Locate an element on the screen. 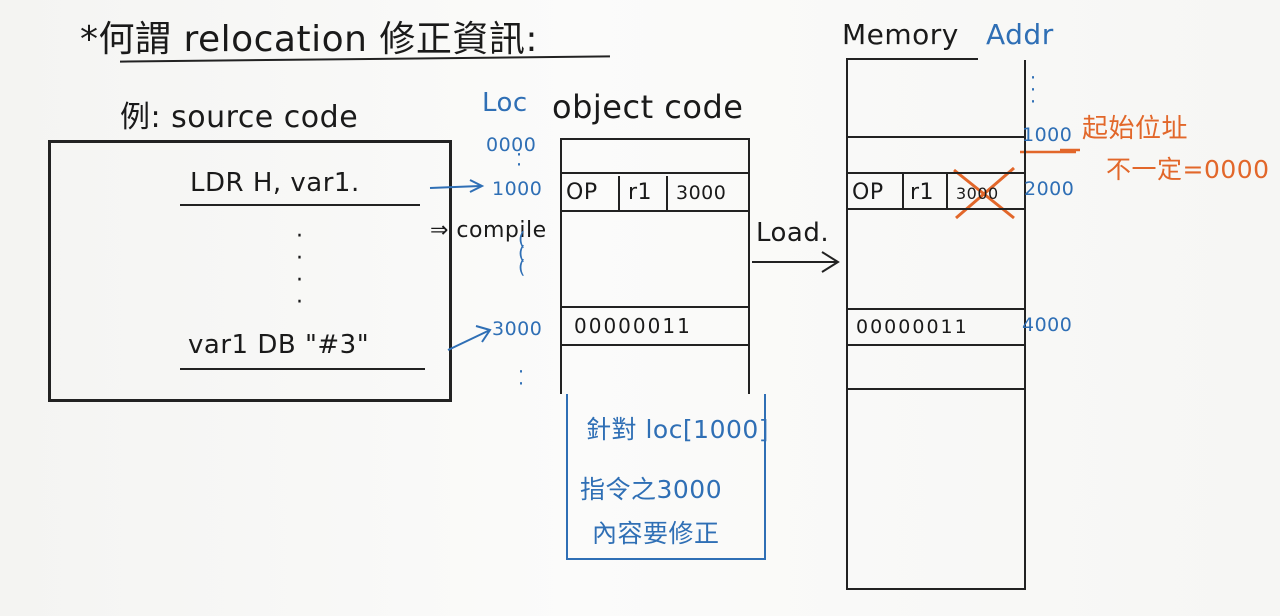 The height and width of the screenshot is (616, 1280). loc-dots-mid: ((( is located at coordinates (522, 253).